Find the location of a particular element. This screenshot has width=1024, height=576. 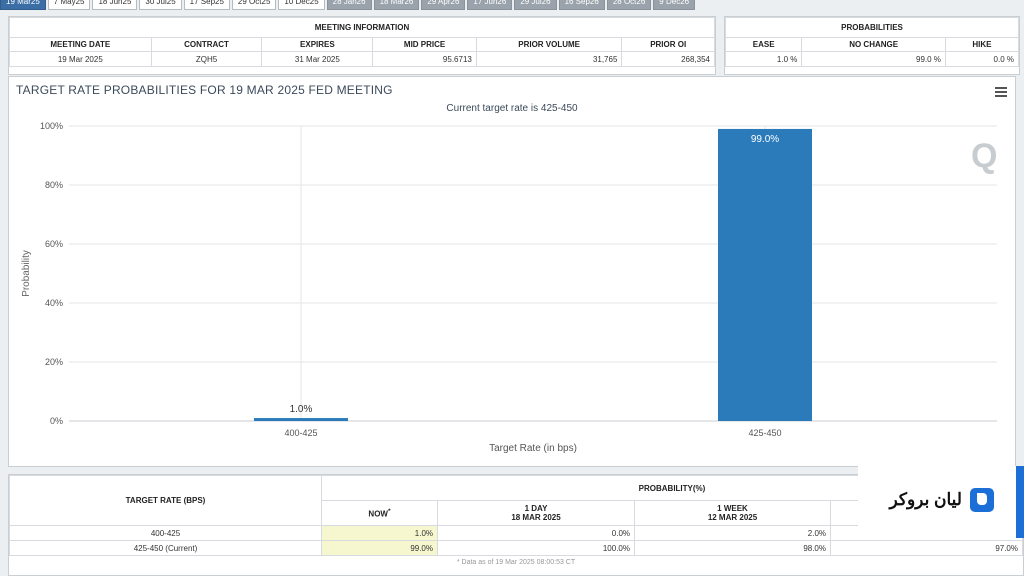

tab-meeting-14: 9 Dec26 is located at coordinates (674, 5).